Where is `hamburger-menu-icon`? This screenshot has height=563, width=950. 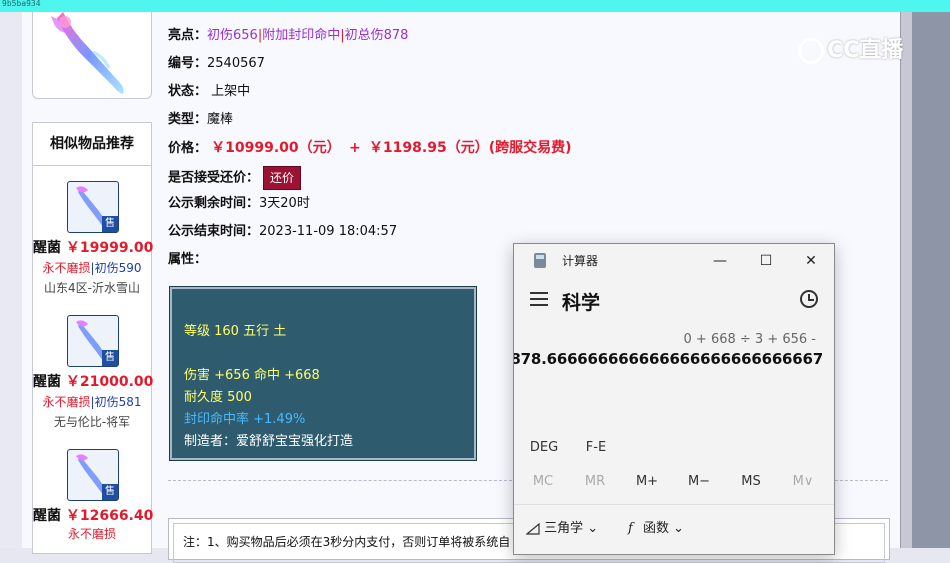 hamburger-menu-icon is located at coordinates (539, 299).